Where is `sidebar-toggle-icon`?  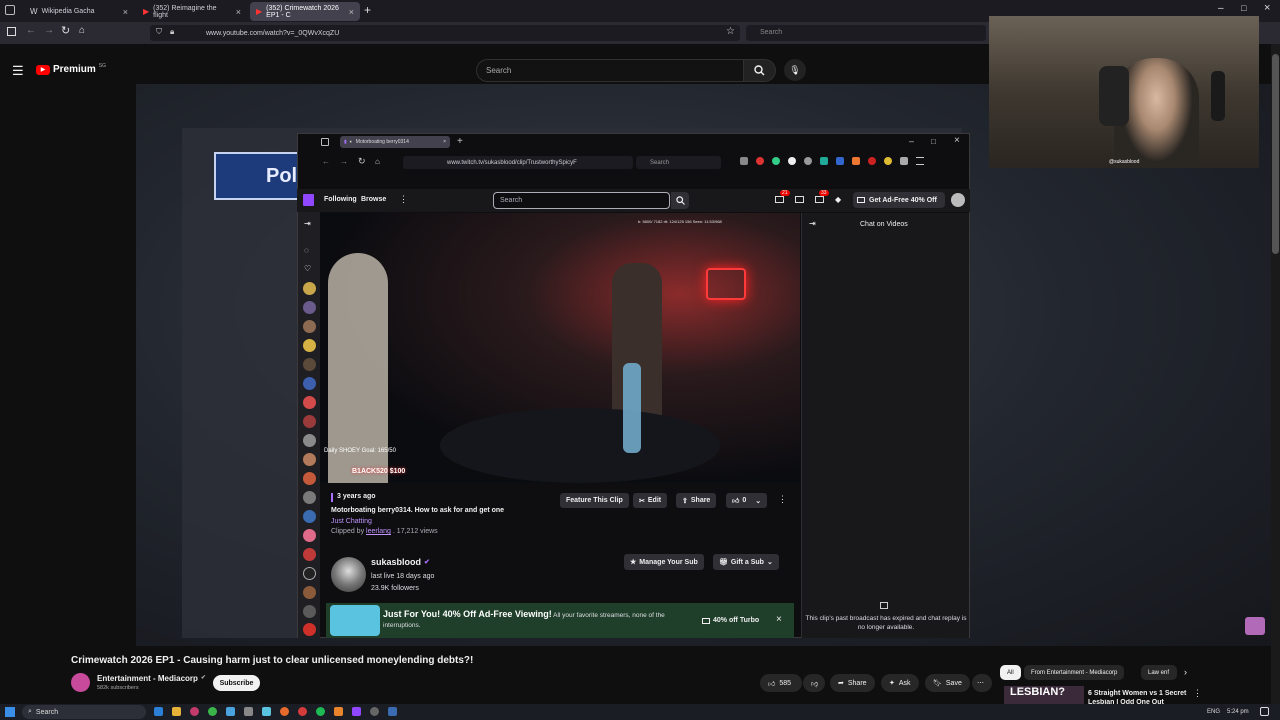
sidebar-toggle-icon is located at coordinates (11, 31).